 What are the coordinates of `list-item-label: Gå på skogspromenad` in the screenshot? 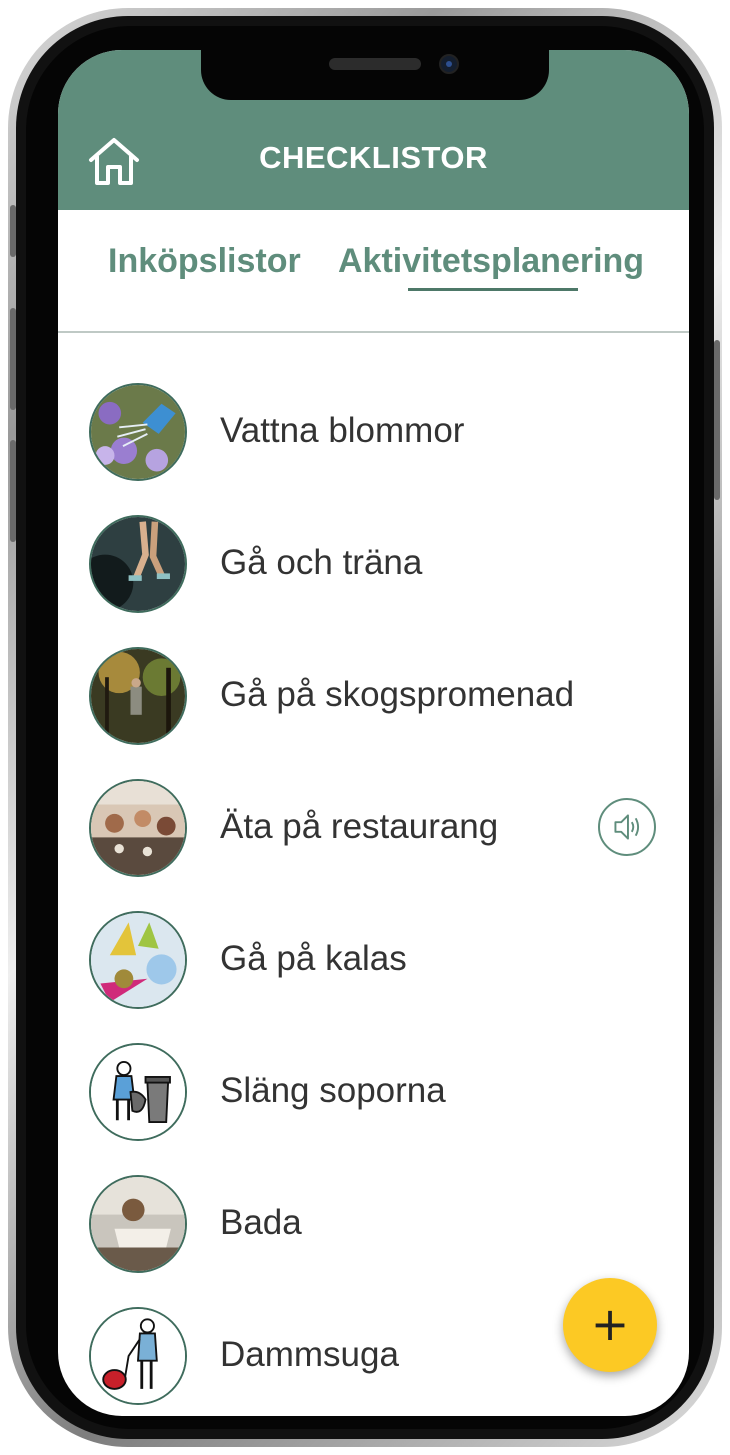 It's located at (397, 694).